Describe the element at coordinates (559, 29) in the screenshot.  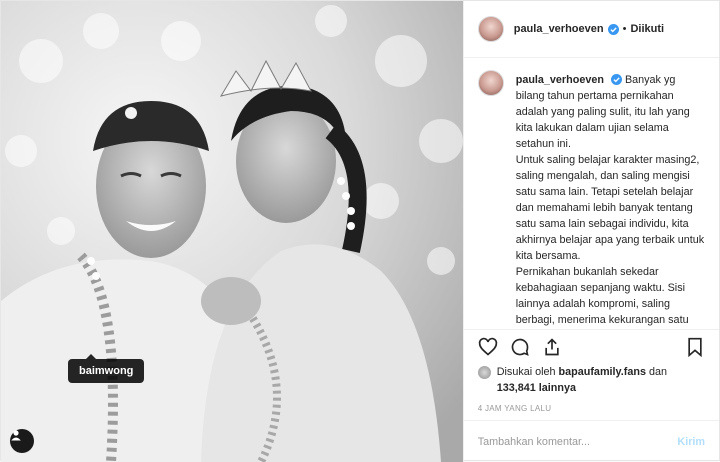
I see `author-username: paula_verhoeven` at that location.